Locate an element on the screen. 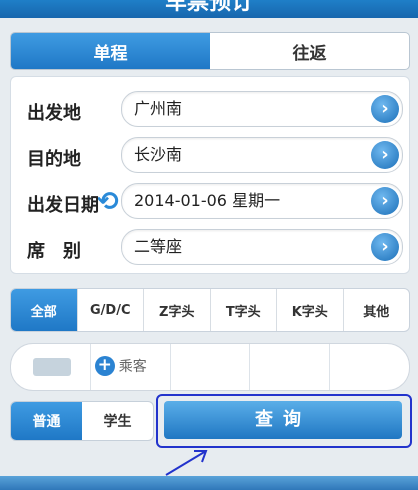 This screenshot has height=490, width=418. passenger-chip is located at coordinates (52, 367).